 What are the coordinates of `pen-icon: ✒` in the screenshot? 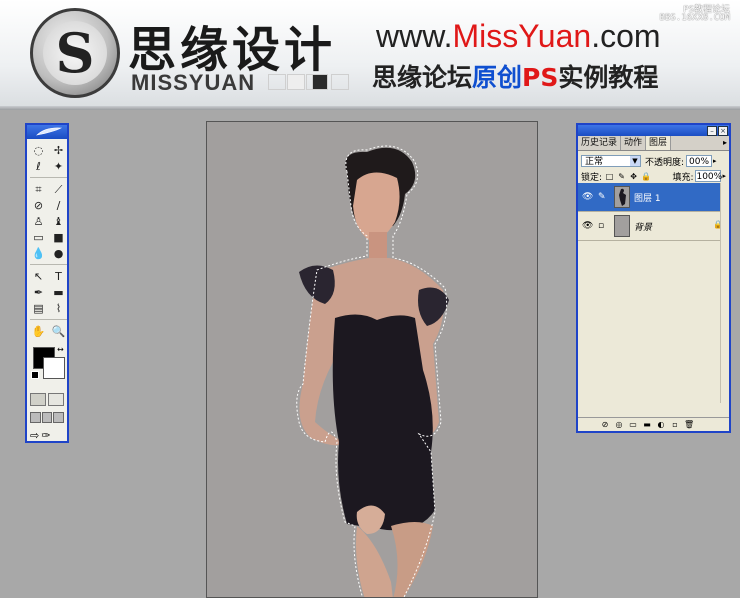 It's located at (38, 292).